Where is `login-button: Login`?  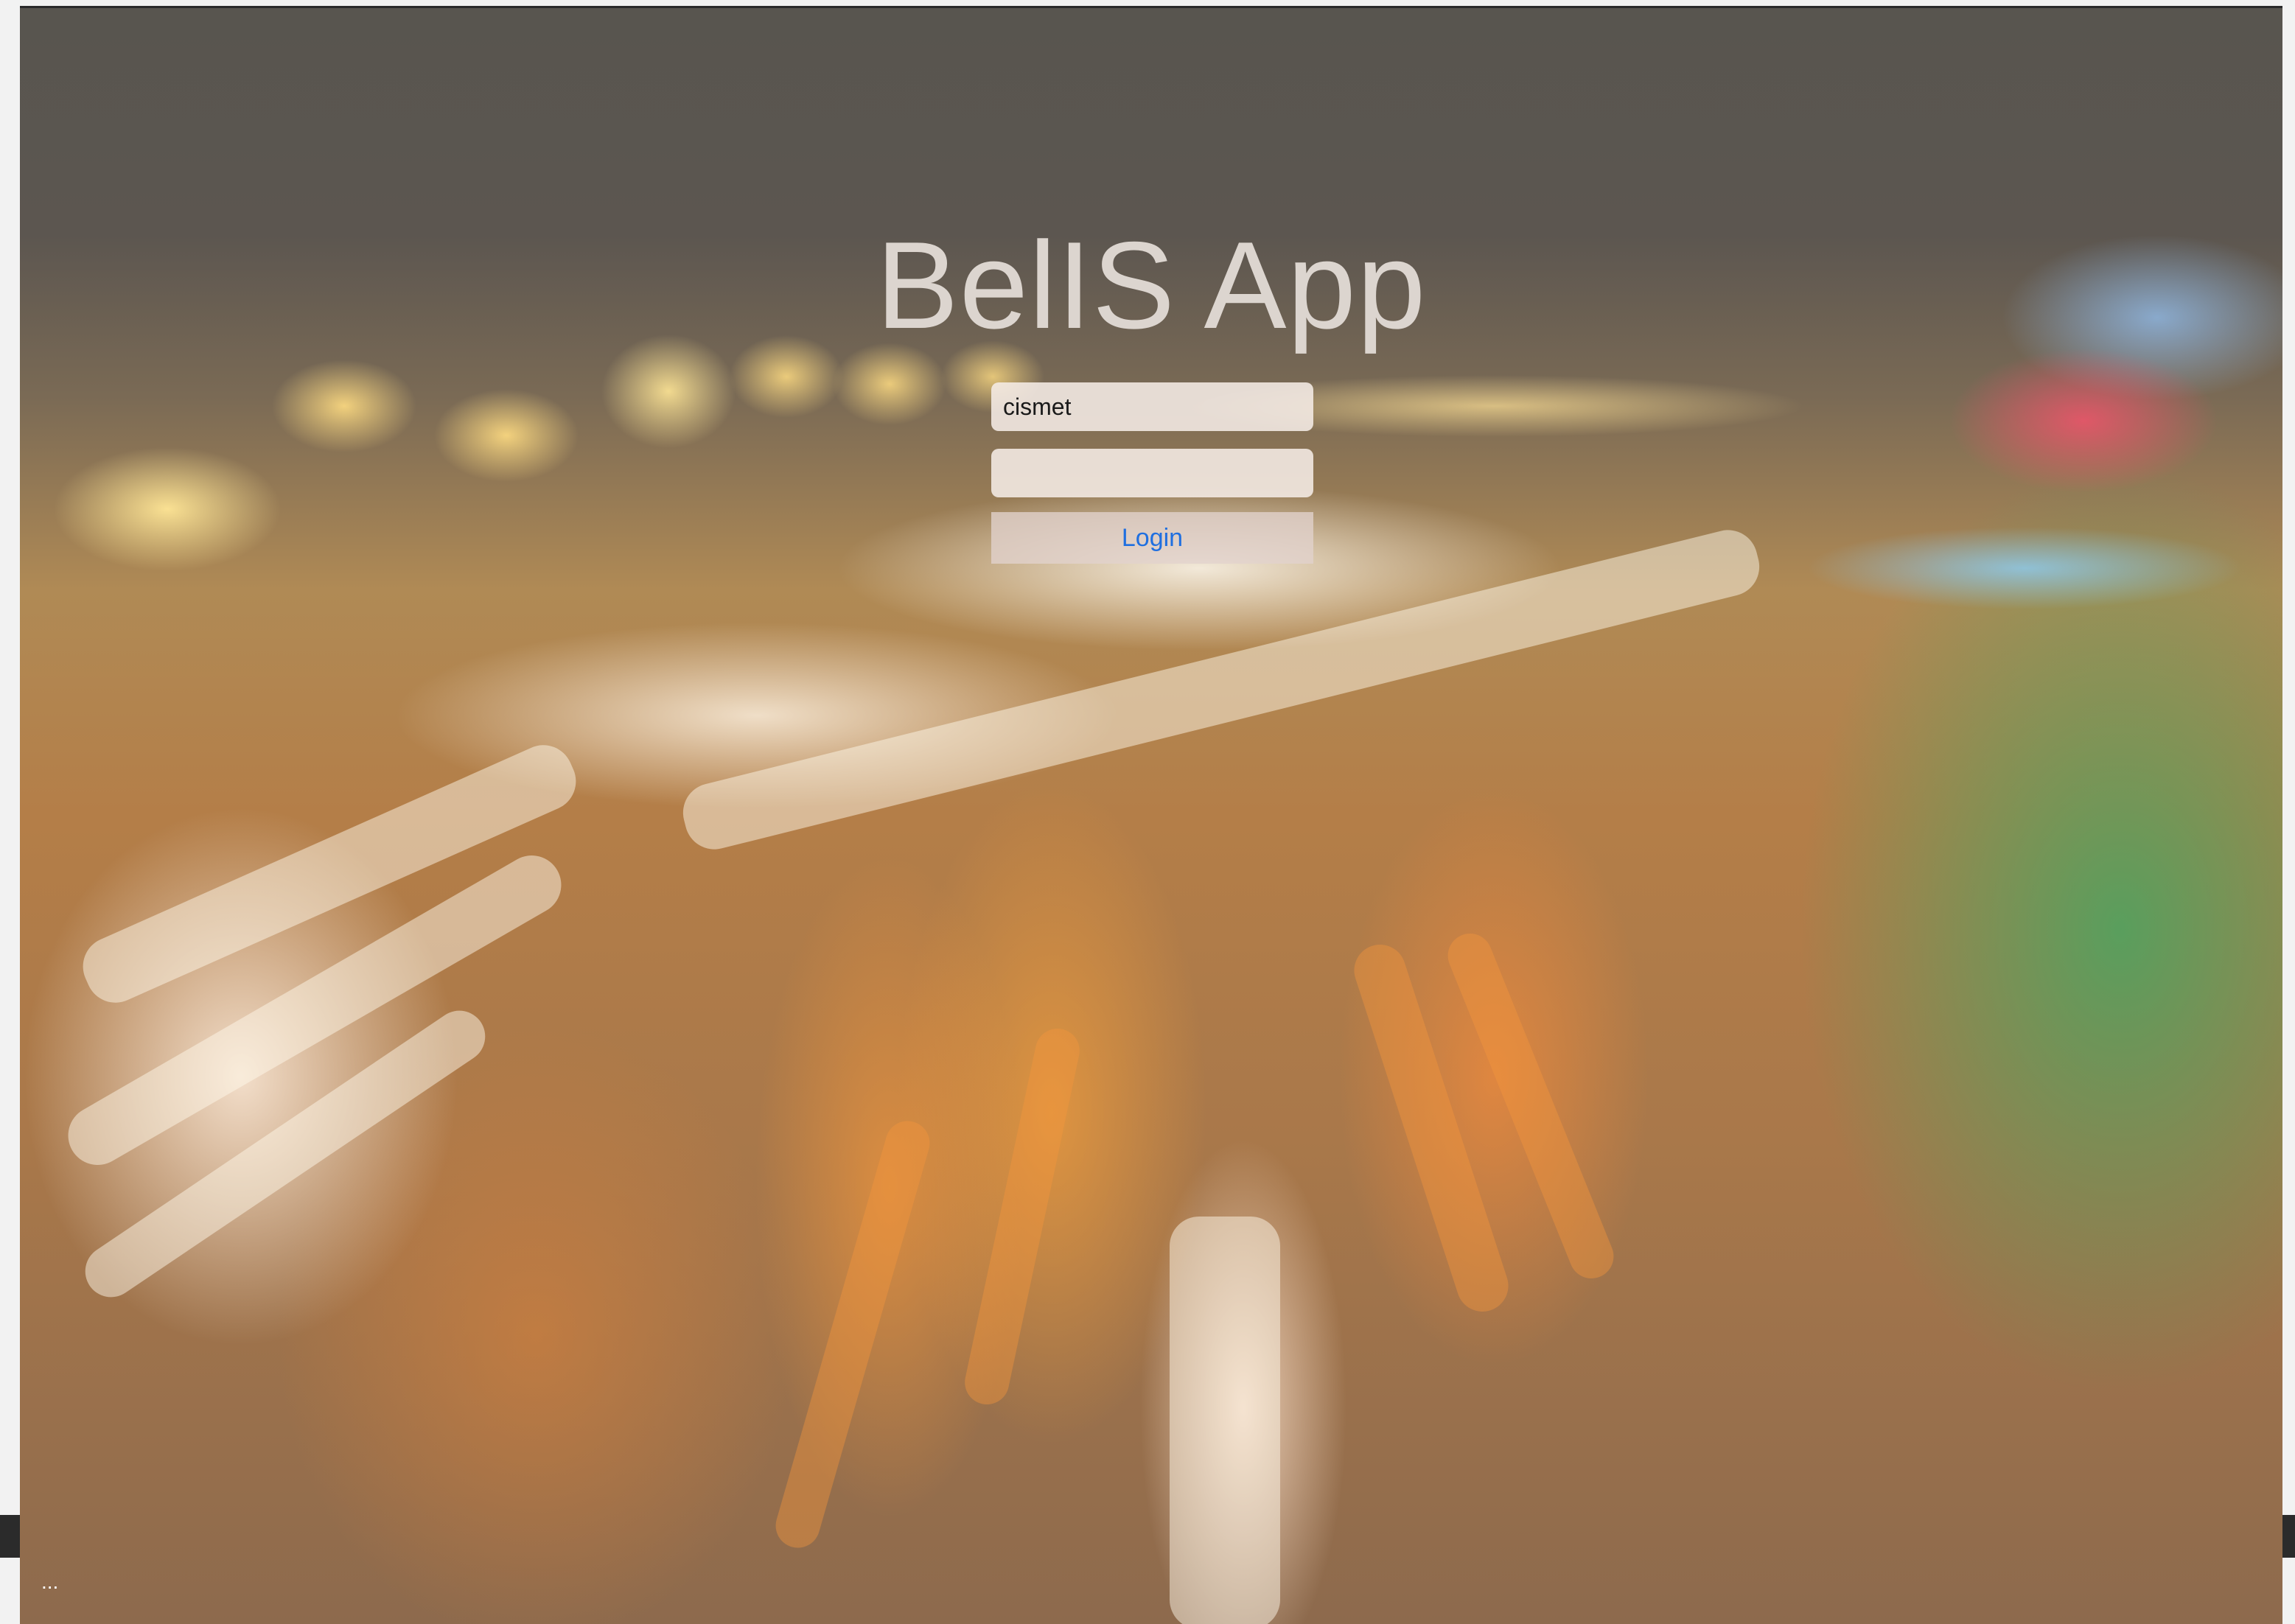
login-button: Login is located at coordinates (1152, 538).